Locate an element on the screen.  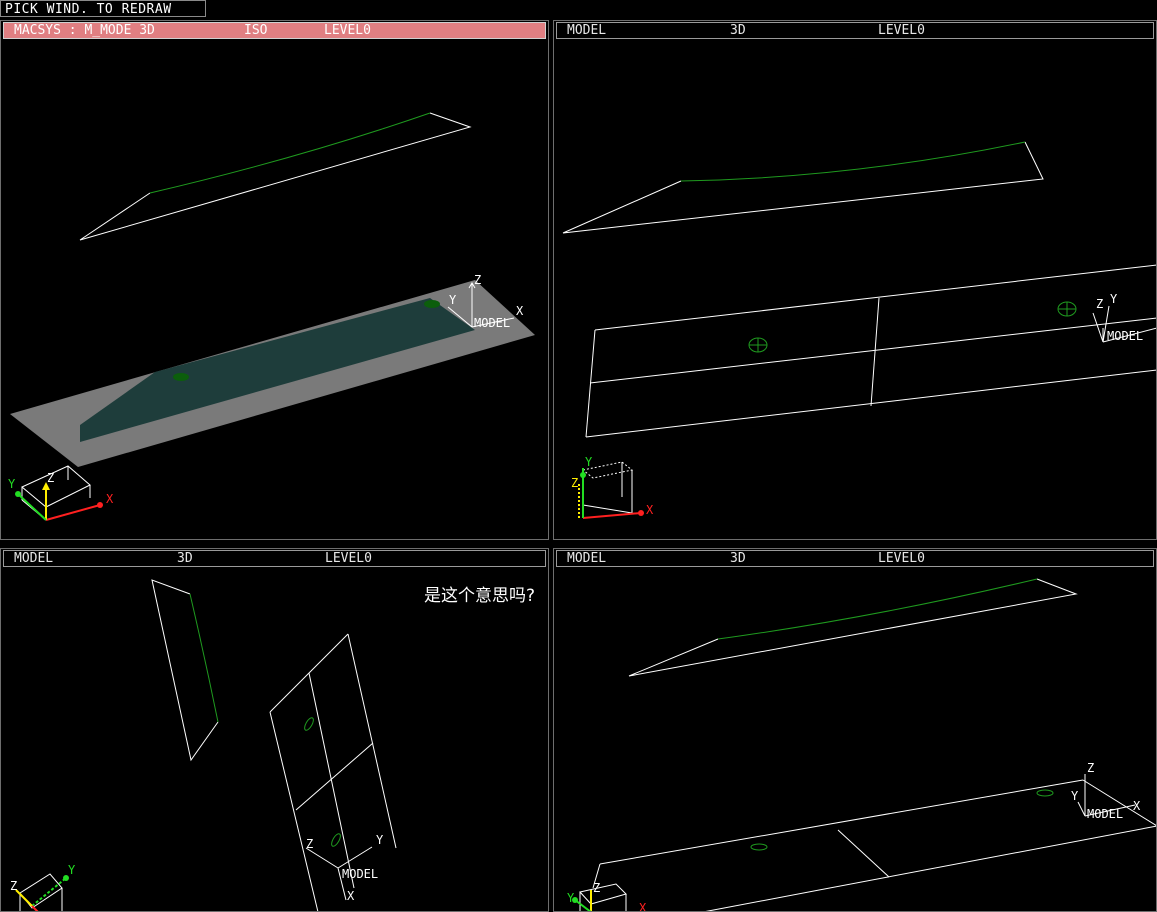
chat-annotation: 是这个意思吗? is located at coordinates (480, 596).